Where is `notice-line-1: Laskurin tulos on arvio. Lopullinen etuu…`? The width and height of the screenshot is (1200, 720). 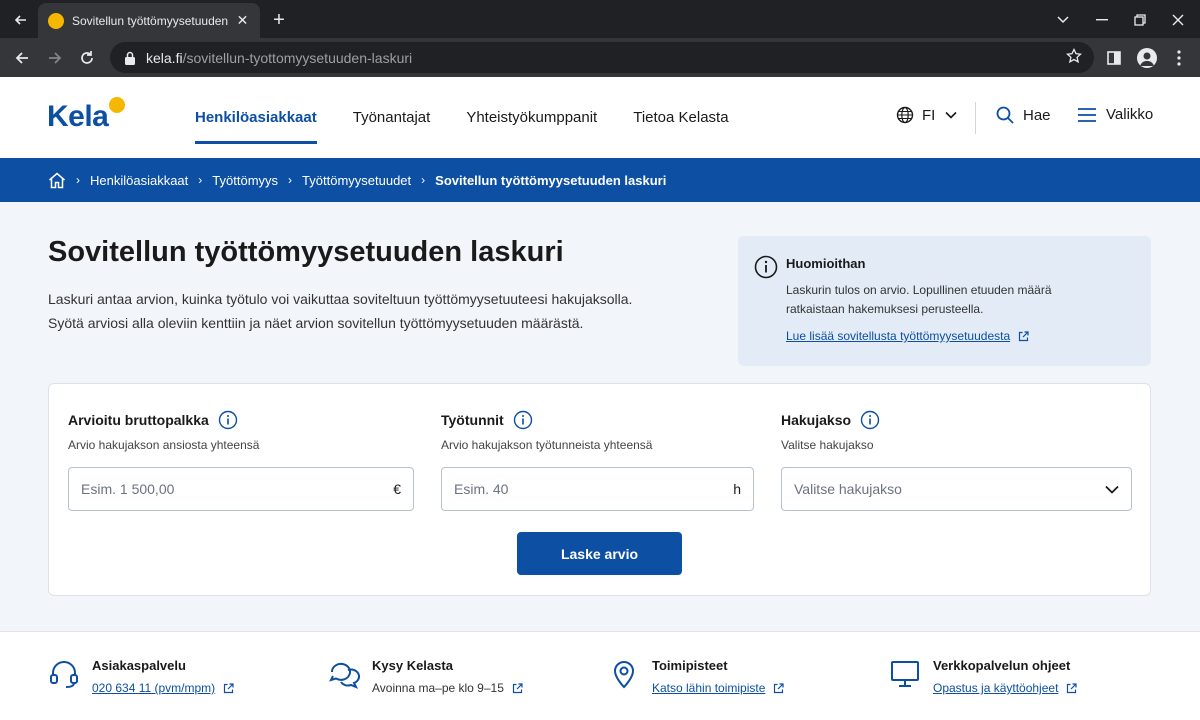
notice-line-1: Laskurin tulos on arvio. Lopullinen etuu… is located at coordinates (919, 290).